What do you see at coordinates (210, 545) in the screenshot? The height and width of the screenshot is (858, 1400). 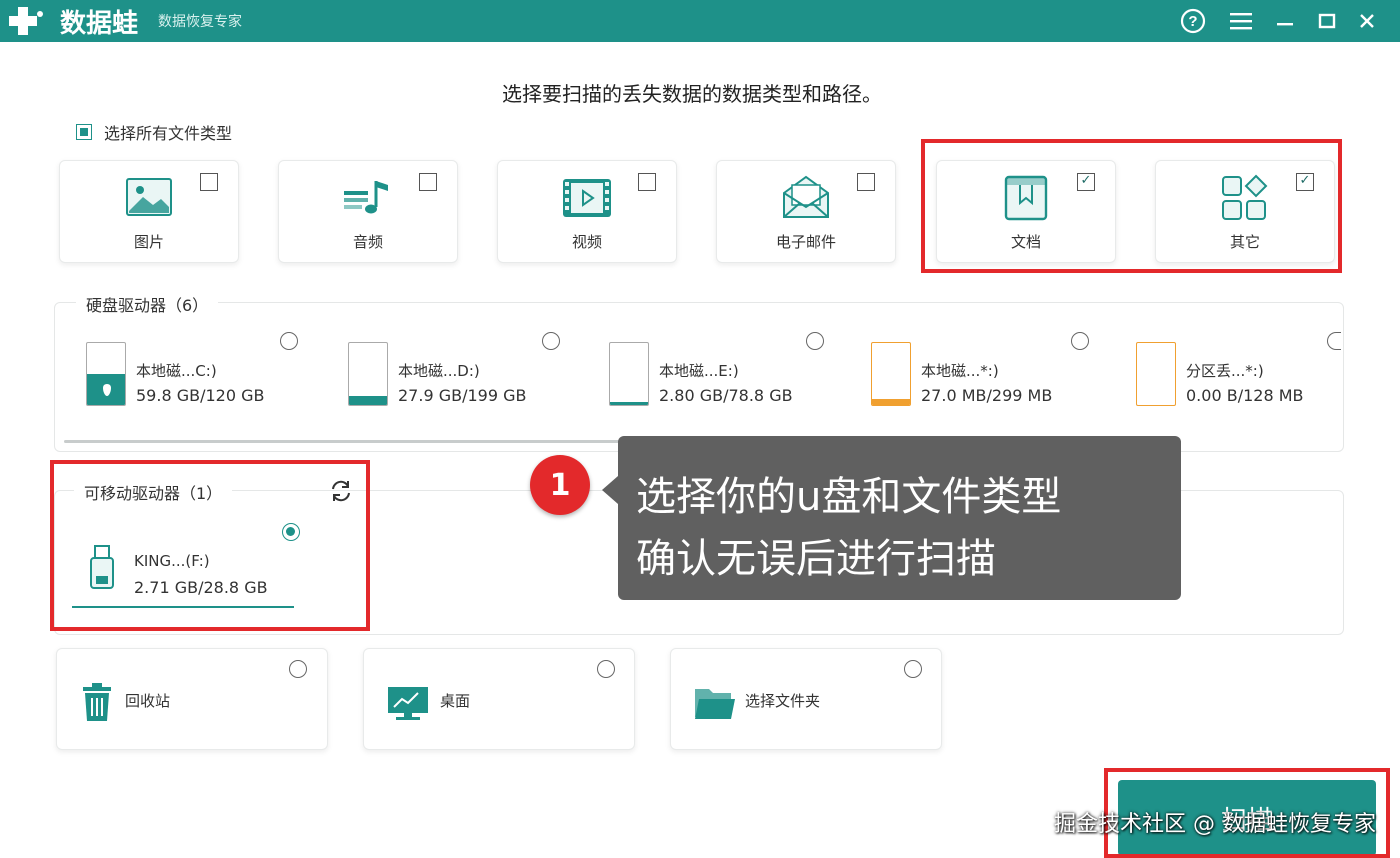 I see `highlight-box-removable` at bounding box center [210, 545].